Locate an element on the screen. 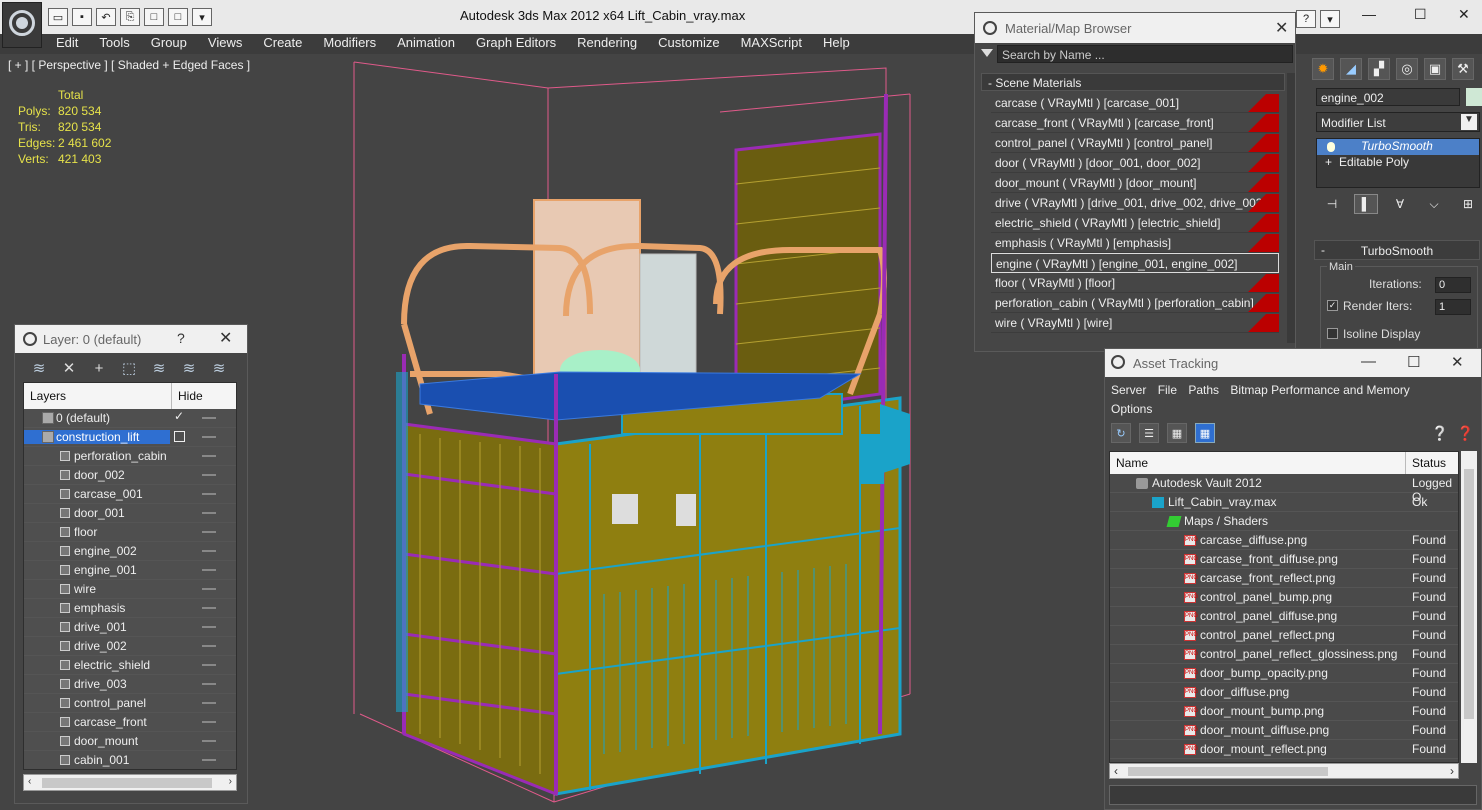 The height and width of the screenshot is (810, 1482). layer-object-row: wire is located at coordinates (130, 589).